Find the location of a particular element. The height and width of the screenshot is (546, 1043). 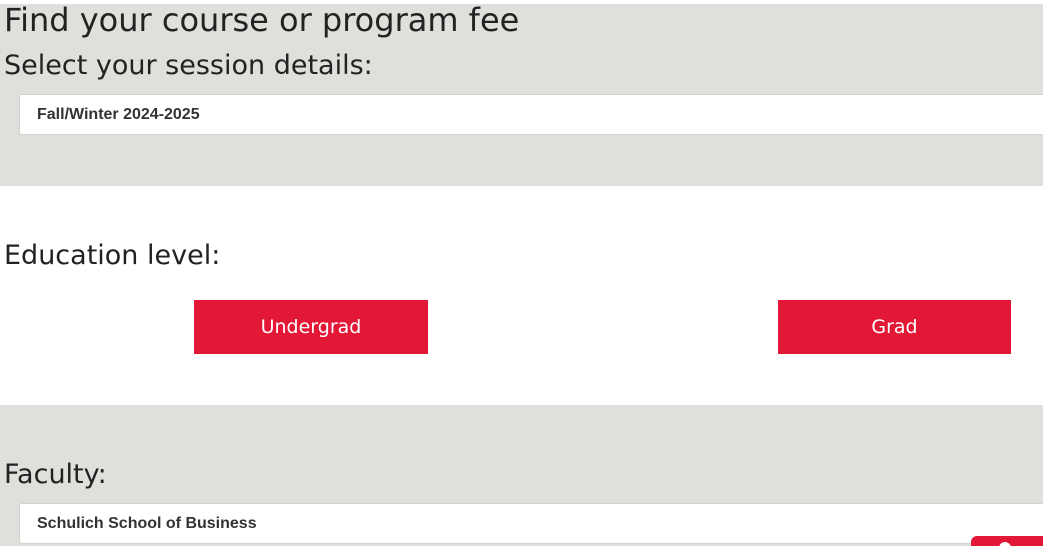

chat-help-icon is located at coordinates (1007, 541).